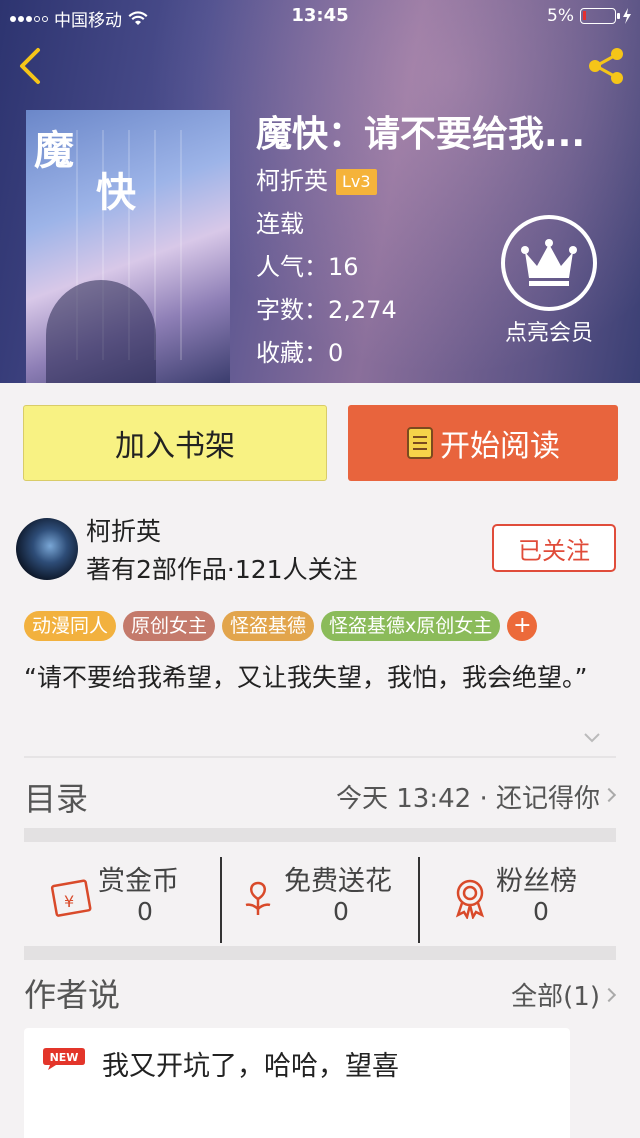 This screenshot has width=640, height=1138. What do you see at coordinates (268, 626) in the screenshot?
I see `tag: 怪盗基德` at bounding box center [268, 626].